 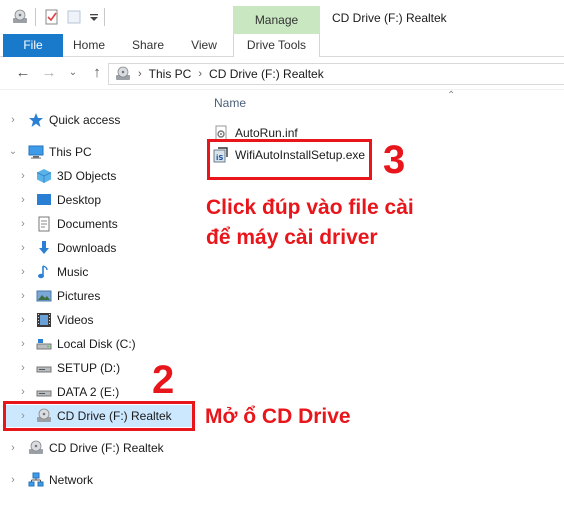 What do you see at coordinates (278, 416) in the screenshot?
I see `step-2-instruction: Mở ổ CD Drive` at bounding box center [278, 416].